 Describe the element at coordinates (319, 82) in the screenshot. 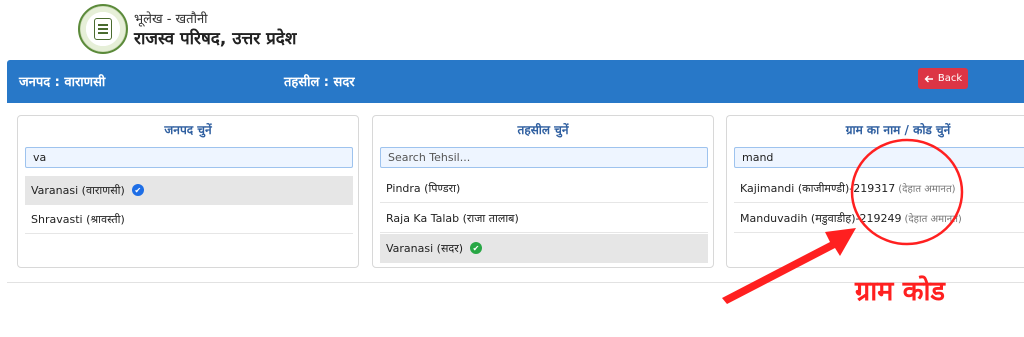

I see `tehsil-label: तहसील : सदर` at that location.